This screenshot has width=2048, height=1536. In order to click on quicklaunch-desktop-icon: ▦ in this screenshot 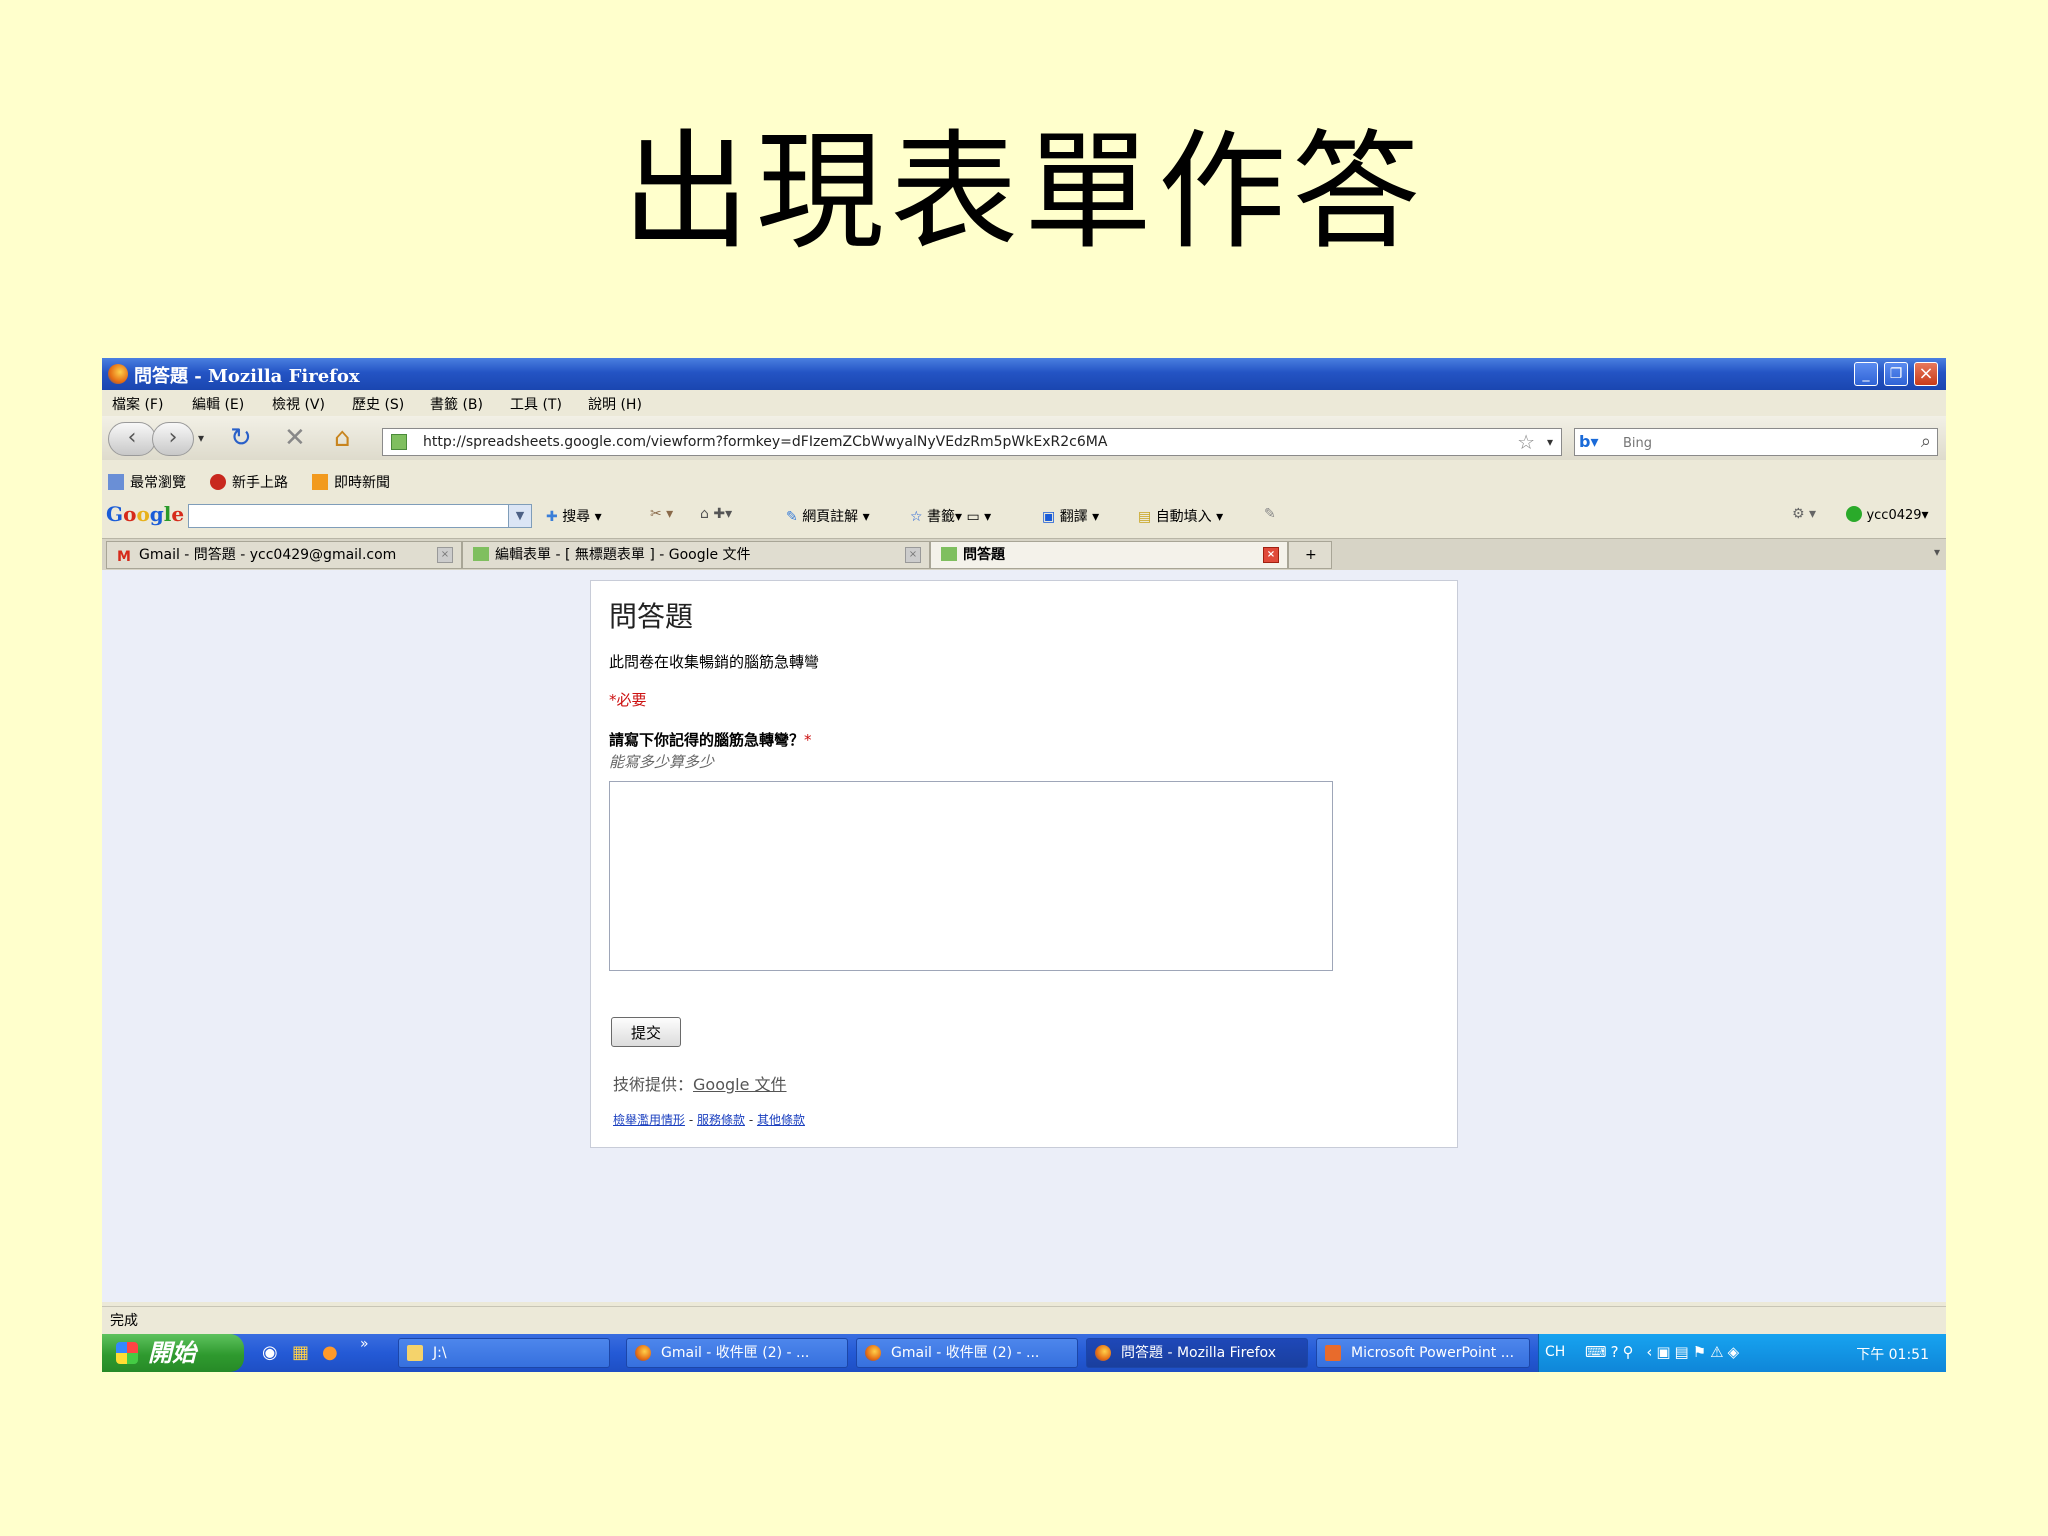, I will do `click(300, 1352)`.